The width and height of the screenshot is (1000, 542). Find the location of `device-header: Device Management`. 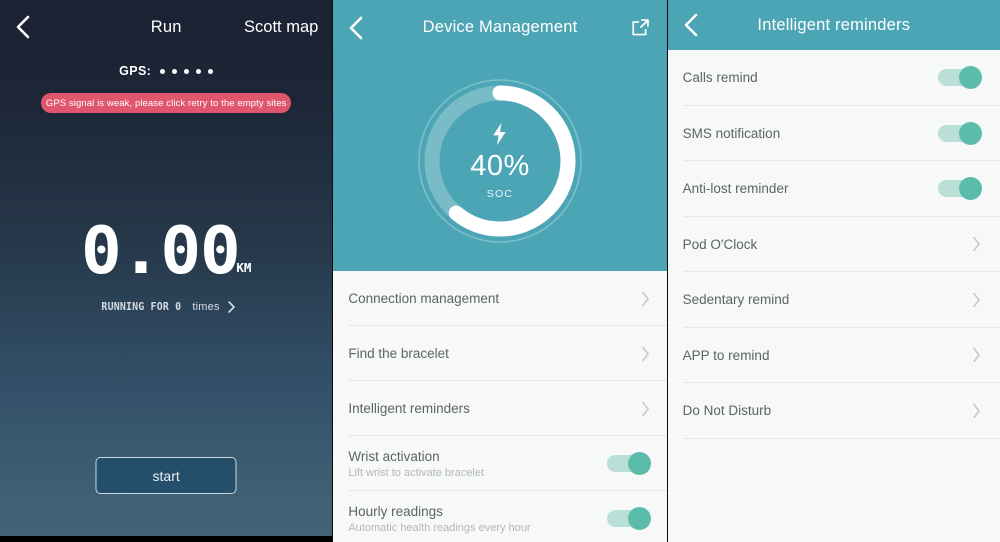

device-header: Device Management is located at coordinates (499, 27).